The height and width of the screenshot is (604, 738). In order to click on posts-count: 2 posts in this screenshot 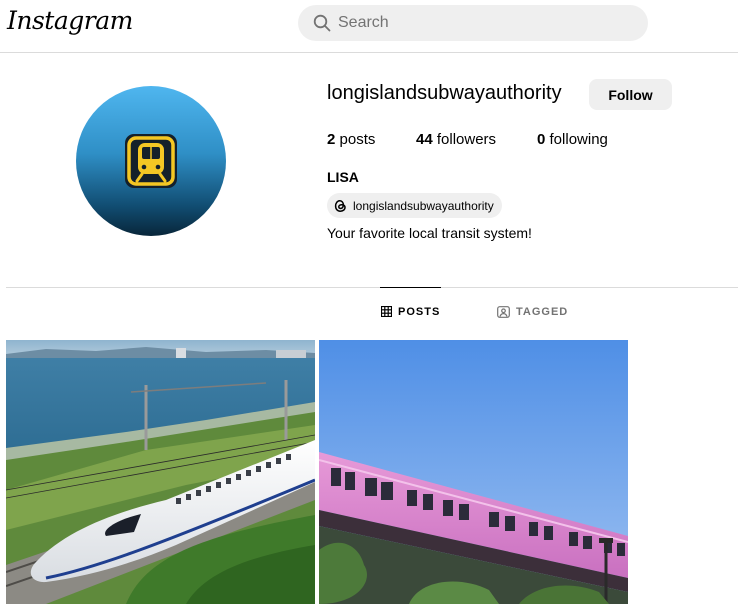, I will do `click(351, 139)`.